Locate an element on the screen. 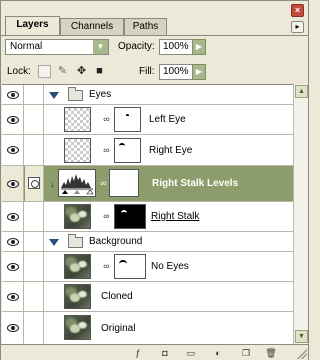 The width and height of the screenshot is (320, 360). levels-adjustment-icon is located at coordinates (77, 183).